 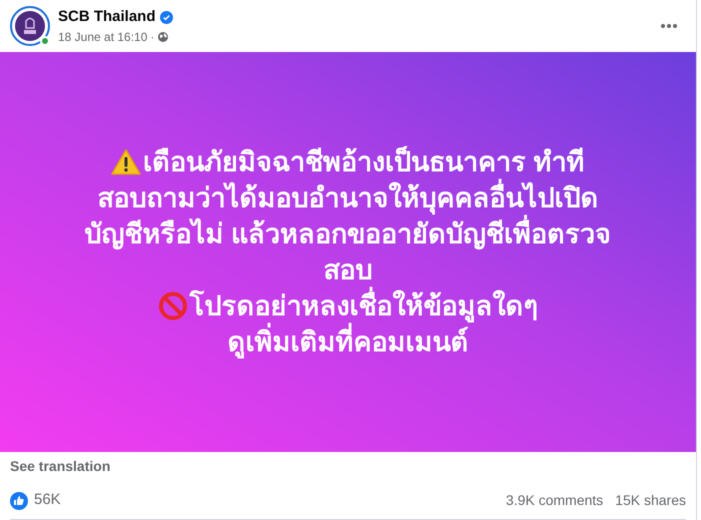 What do you see at coordinates (348, 270) in the screenshot?
I see `graphic-text-line: สอบ` at bounding box center [348, 270].